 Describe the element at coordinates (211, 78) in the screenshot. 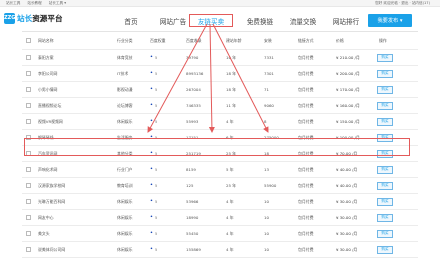

I see `arrow-to-row-middle` at that location.